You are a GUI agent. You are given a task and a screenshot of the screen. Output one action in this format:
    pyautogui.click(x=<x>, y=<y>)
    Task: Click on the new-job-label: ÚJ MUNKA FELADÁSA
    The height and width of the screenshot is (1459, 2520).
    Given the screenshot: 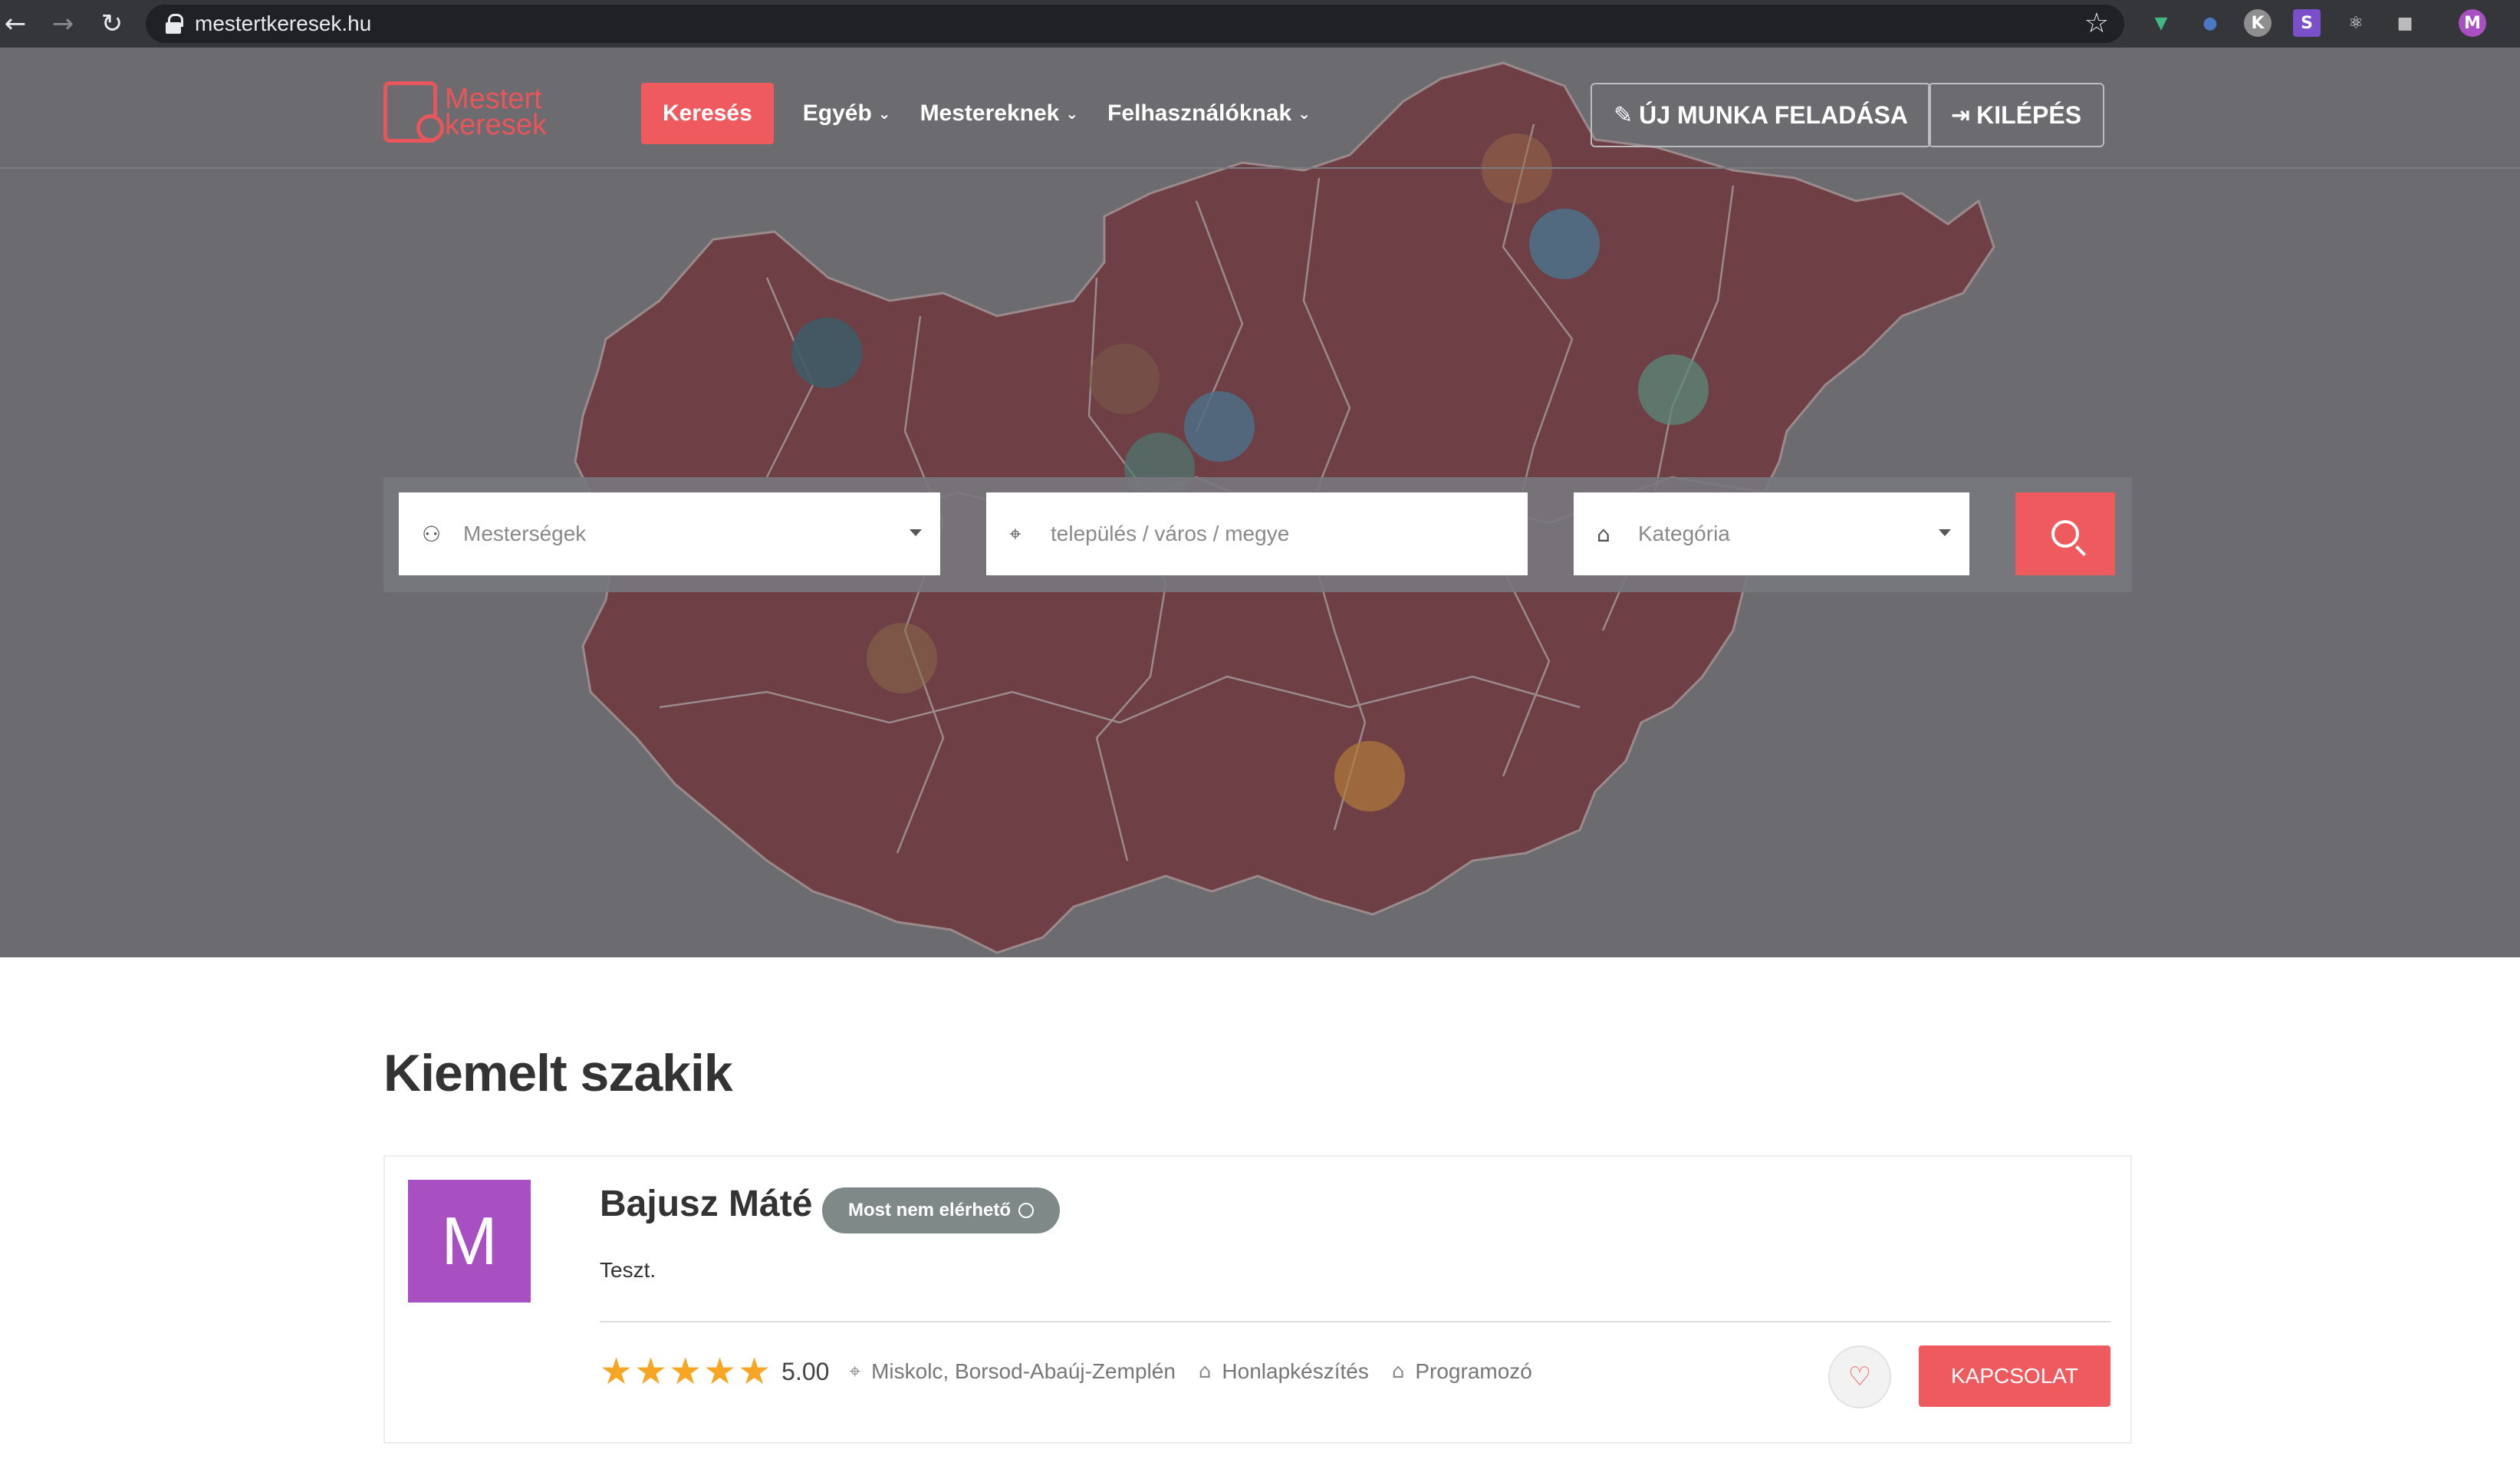 What is the action you would take?
    pyautogui.click(x=1773, y=115)
    